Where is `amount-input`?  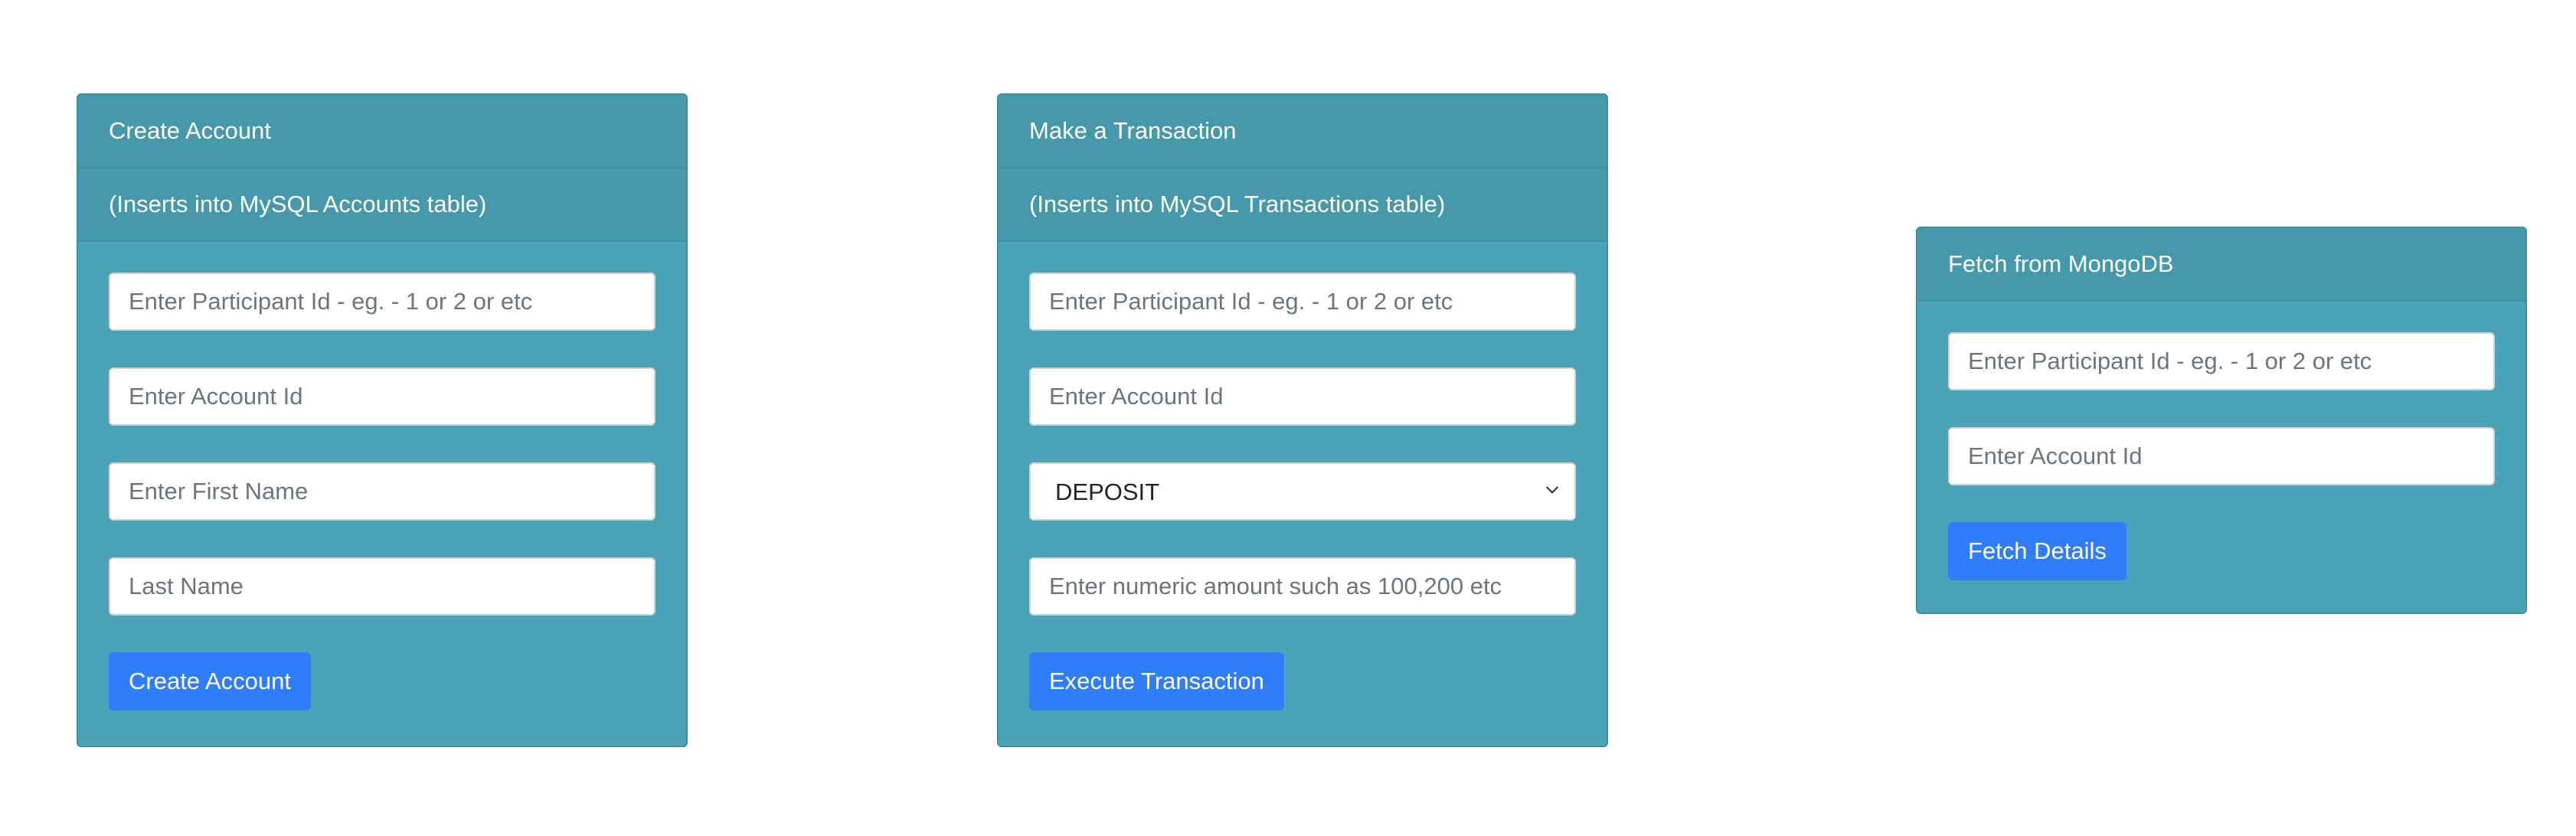 amount-input is located at coordinates (1302, 586).